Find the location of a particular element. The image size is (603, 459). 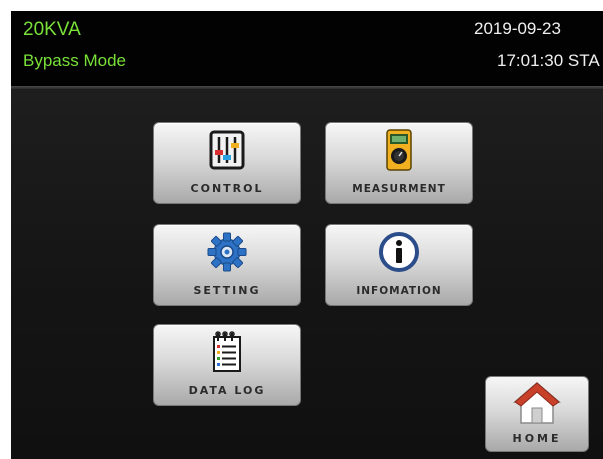

gear-icon is located at coordinates (227, 252).